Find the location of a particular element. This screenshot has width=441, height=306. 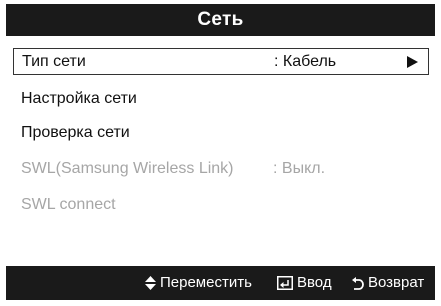

enter-hint: Ввод is located at coordinates (304, 283).